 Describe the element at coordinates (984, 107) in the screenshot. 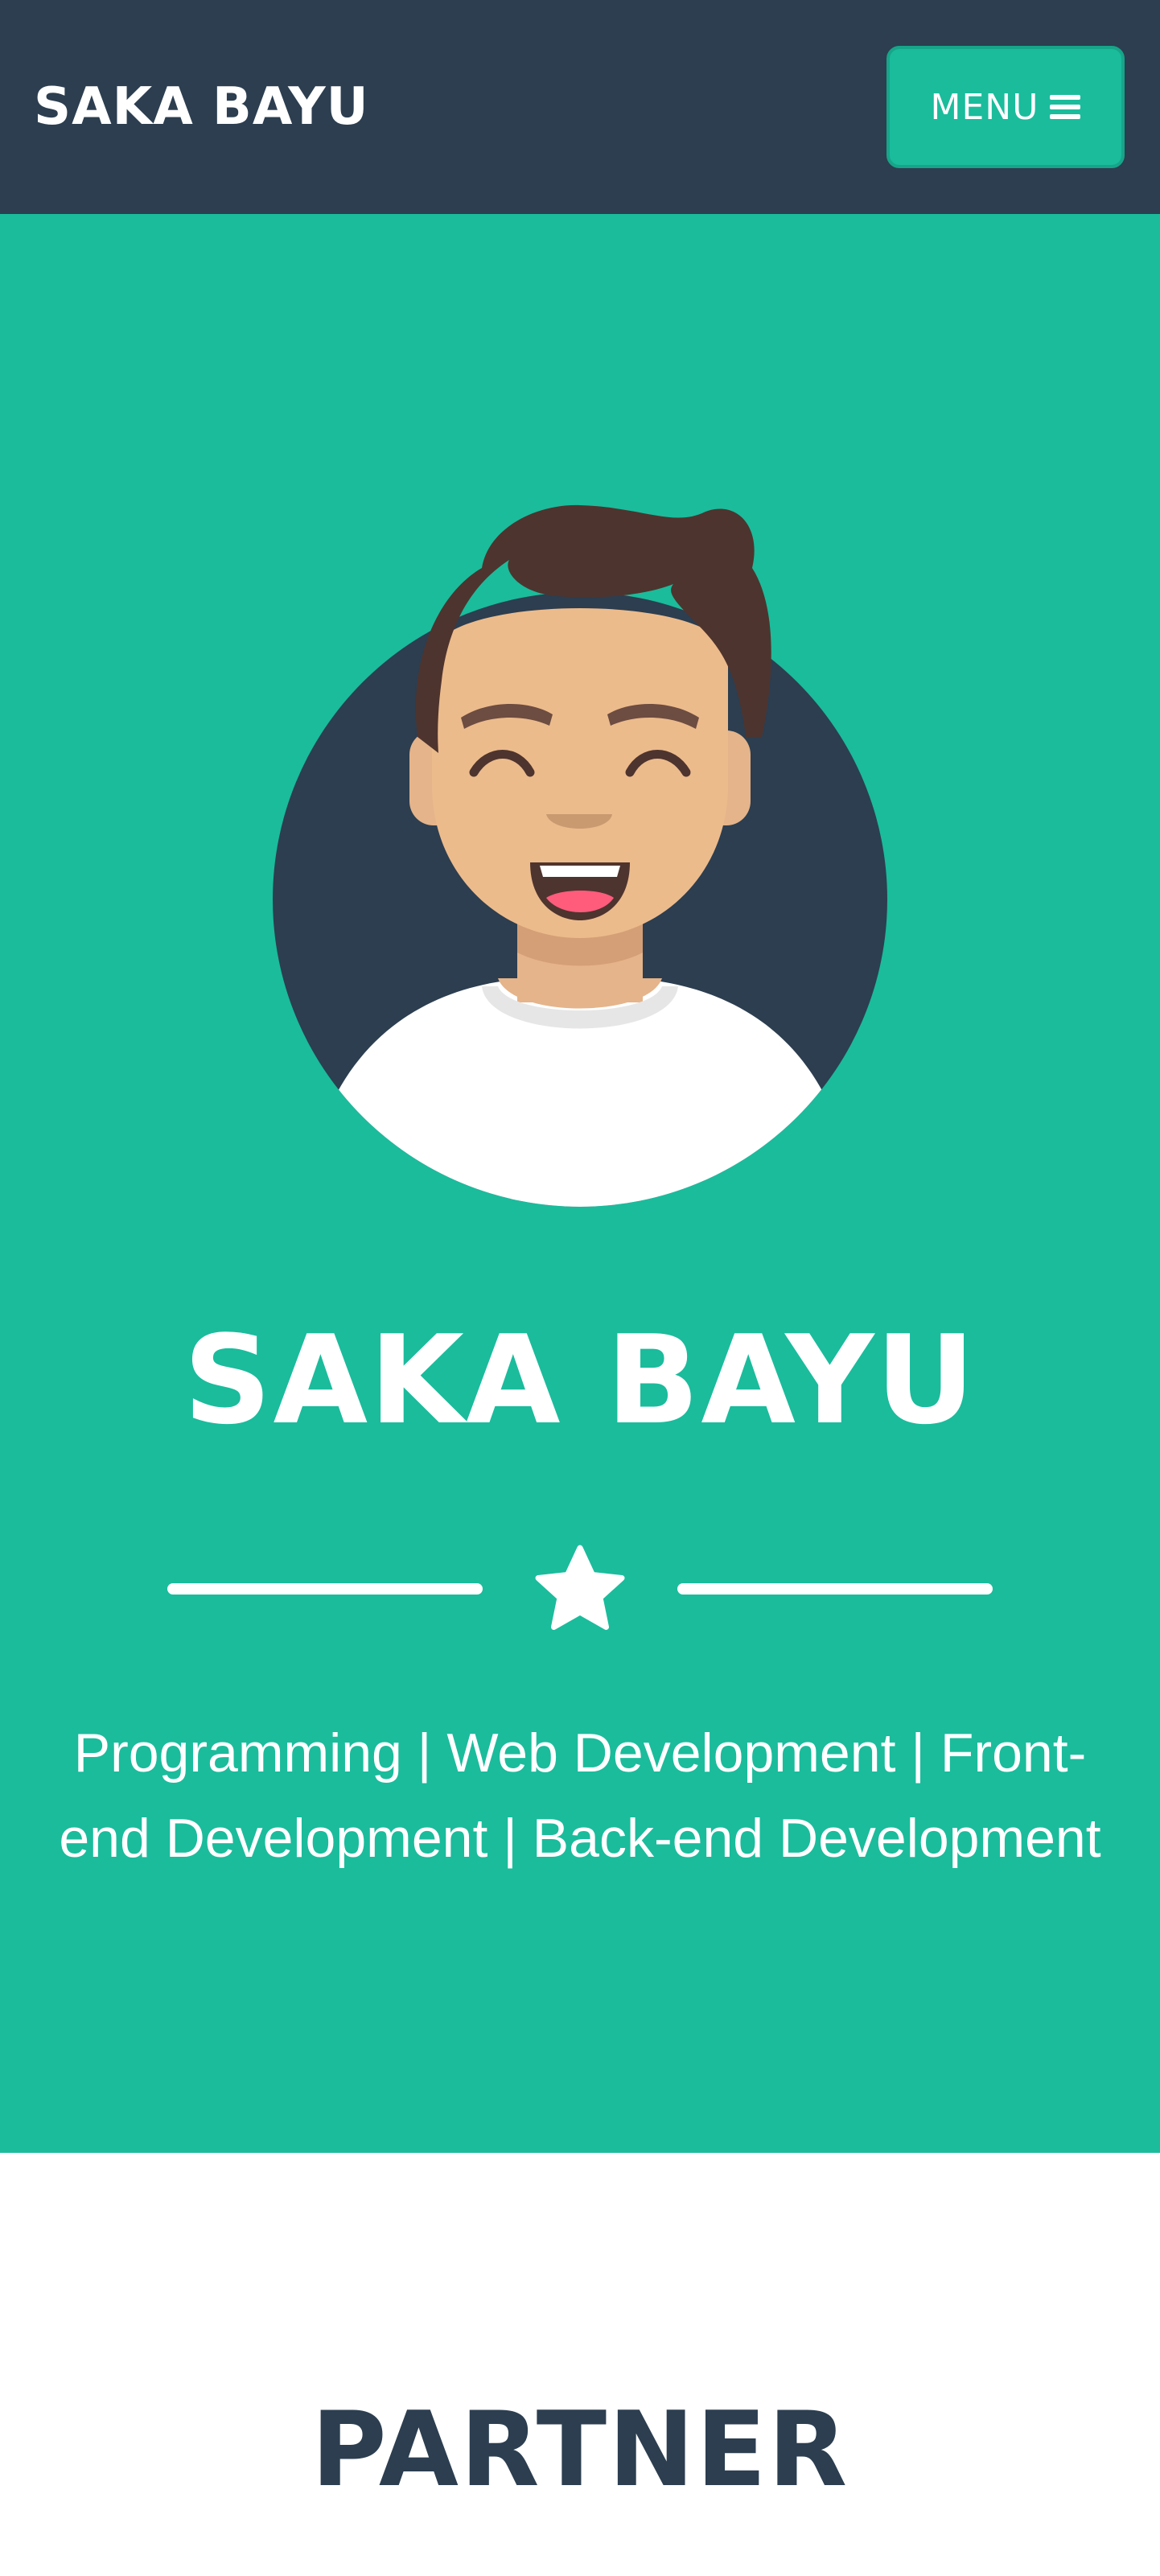

I see `menu-button-label: MENU` at that location.